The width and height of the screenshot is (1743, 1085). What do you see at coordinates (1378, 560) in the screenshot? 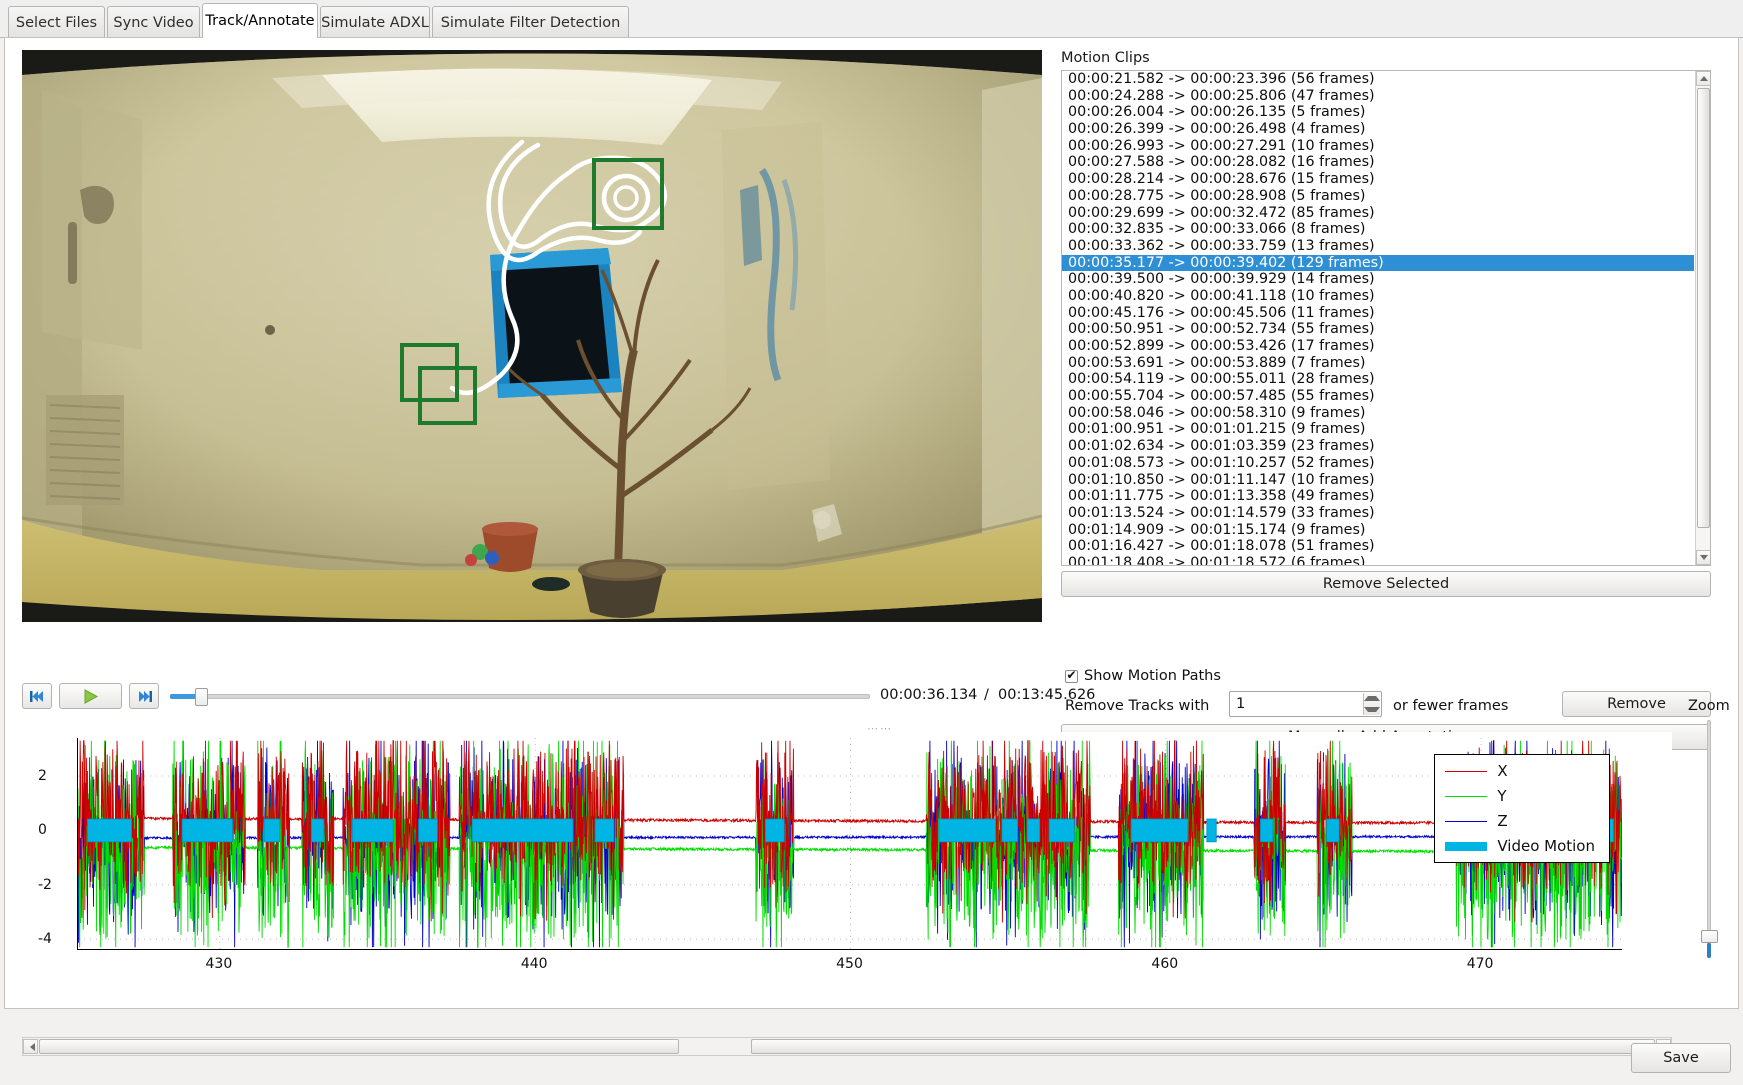
I see `motion-clip-item: 00:01:18.408 -> 00:01:18.572 (6 frames)` at bounding box center [1378, 560].